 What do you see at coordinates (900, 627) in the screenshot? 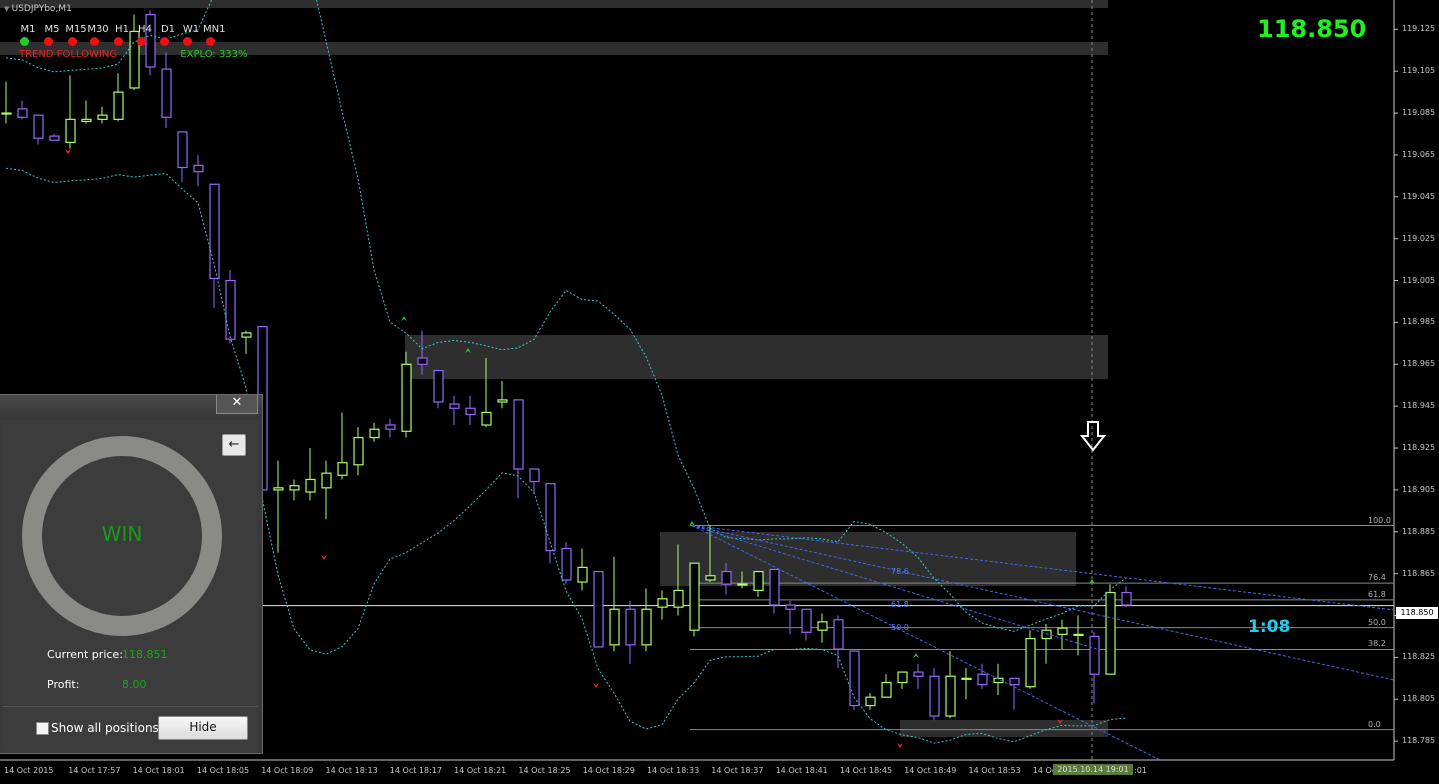
I see `fib-inner-label: 50.0` at bounding box center [900, 627].